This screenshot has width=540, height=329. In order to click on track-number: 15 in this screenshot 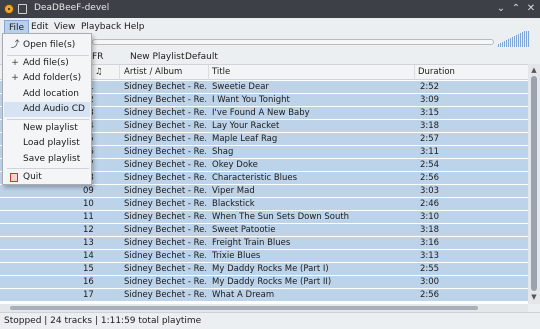, I will do `click(88, 269)`.